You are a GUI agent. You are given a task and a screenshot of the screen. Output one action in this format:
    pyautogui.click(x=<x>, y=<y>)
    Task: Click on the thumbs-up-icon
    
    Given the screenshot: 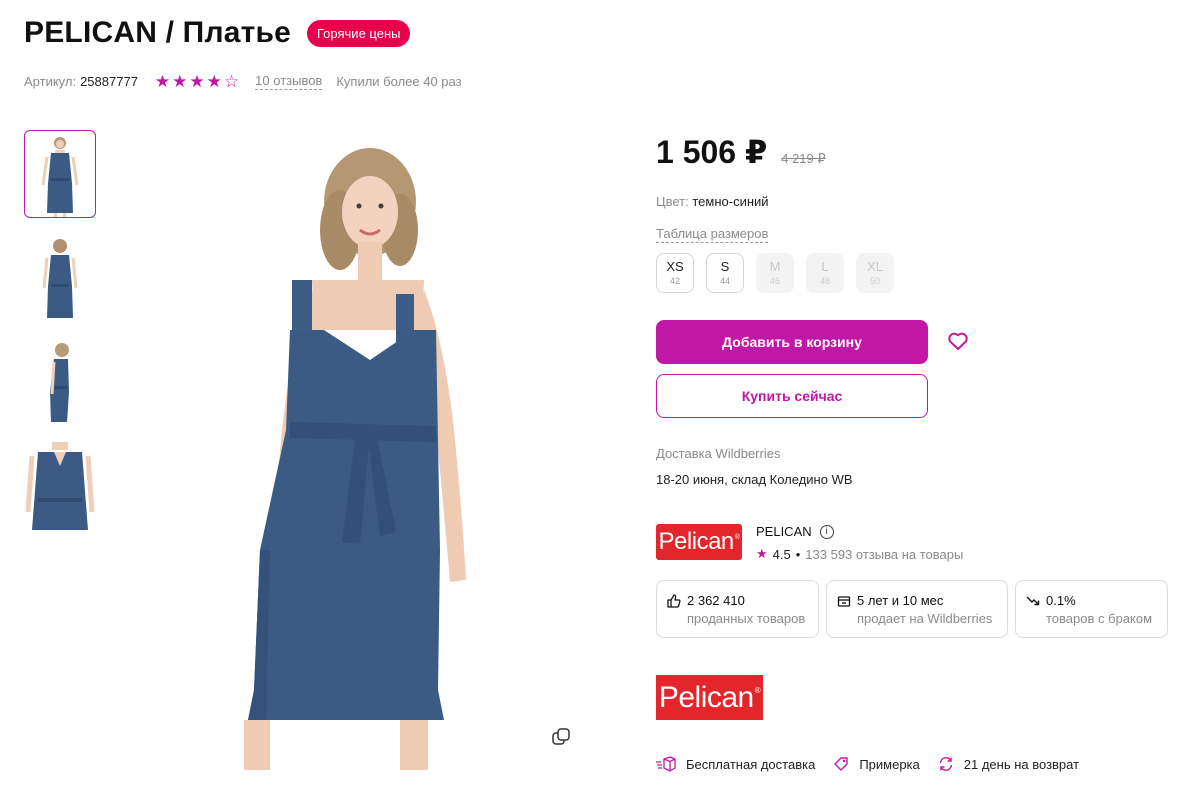 What is the action you would take?
    pyautogui.click(x=674, y=600)
    